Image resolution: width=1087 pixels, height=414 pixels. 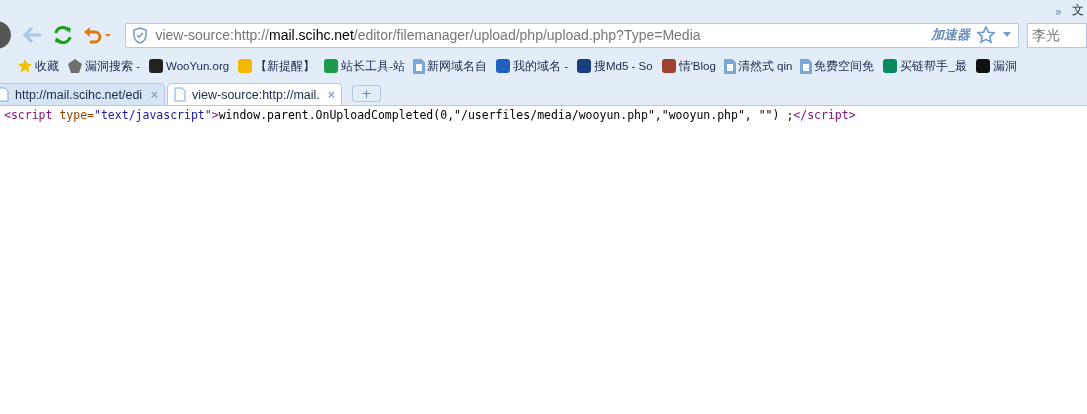 I want to click on bookmark-item: 新网域名自, so click(x=449, y=66).